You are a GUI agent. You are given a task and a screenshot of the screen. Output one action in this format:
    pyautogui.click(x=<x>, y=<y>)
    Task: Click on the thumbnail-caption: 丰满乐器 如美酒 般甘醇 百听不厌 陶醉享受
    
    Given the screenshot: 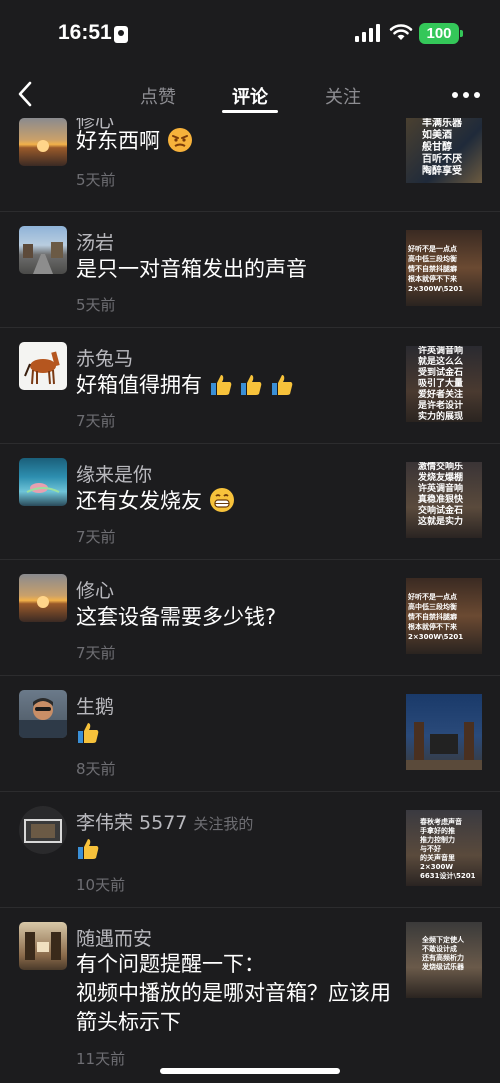 What is the action you would take?
    pyautogui.click(x=442, y=147)
    